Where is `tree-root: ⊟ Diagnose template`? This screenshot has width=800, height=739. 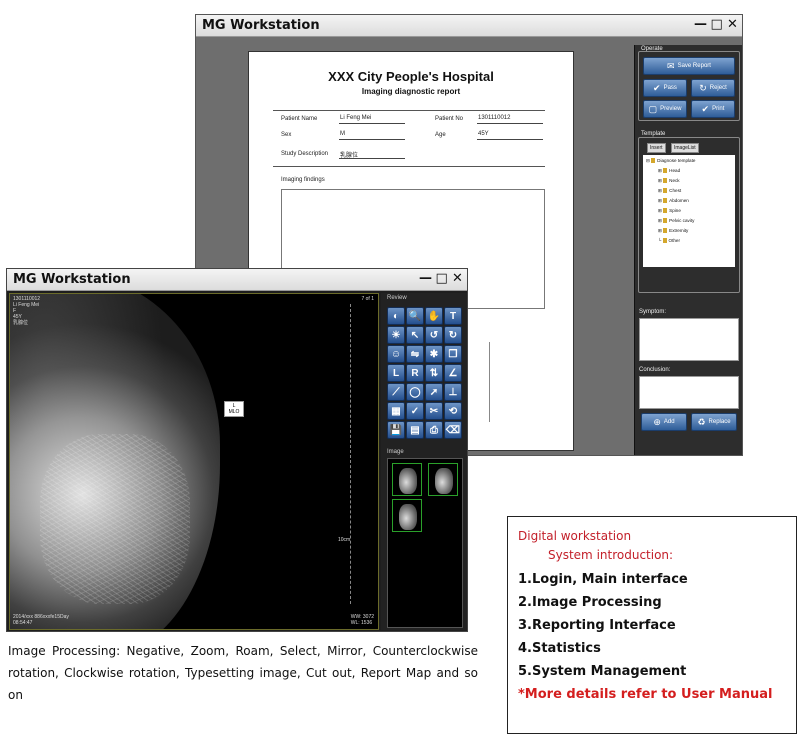
tree-root: ⊟ Diagnose template is located at coordinates (689, 163).